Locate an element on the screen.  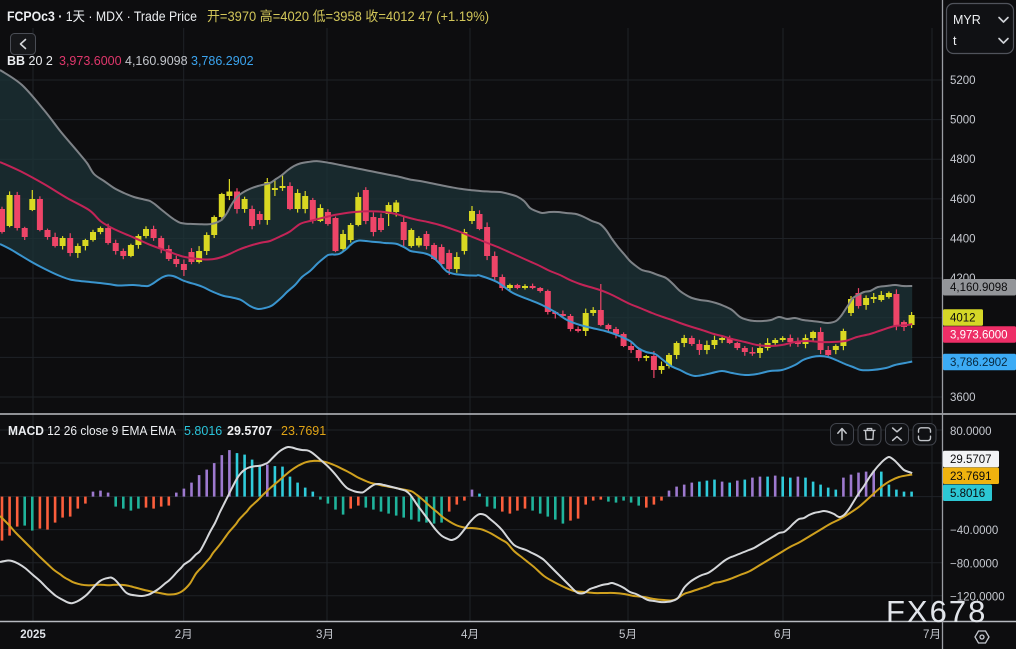
svg-text: t is located at coordinates (955, 41).